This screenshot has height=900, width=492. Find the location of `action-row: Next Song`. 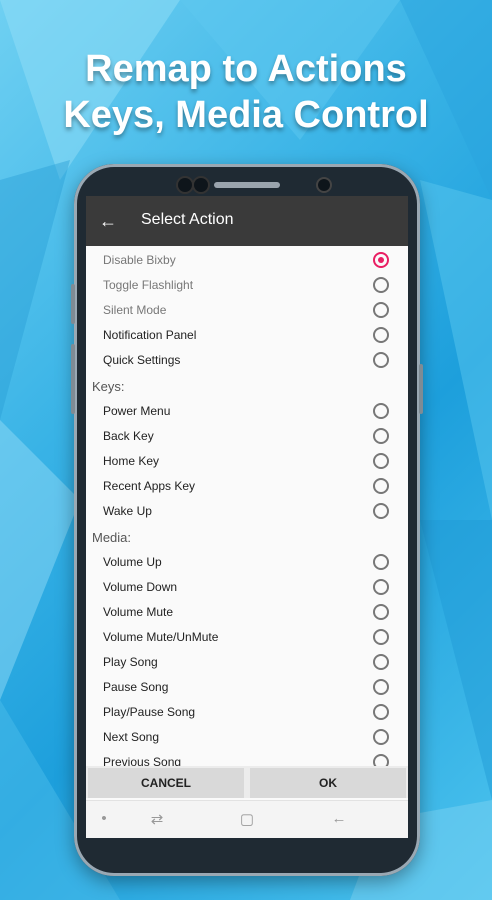

action-row: Next Song is located at coordinates (247, 737).